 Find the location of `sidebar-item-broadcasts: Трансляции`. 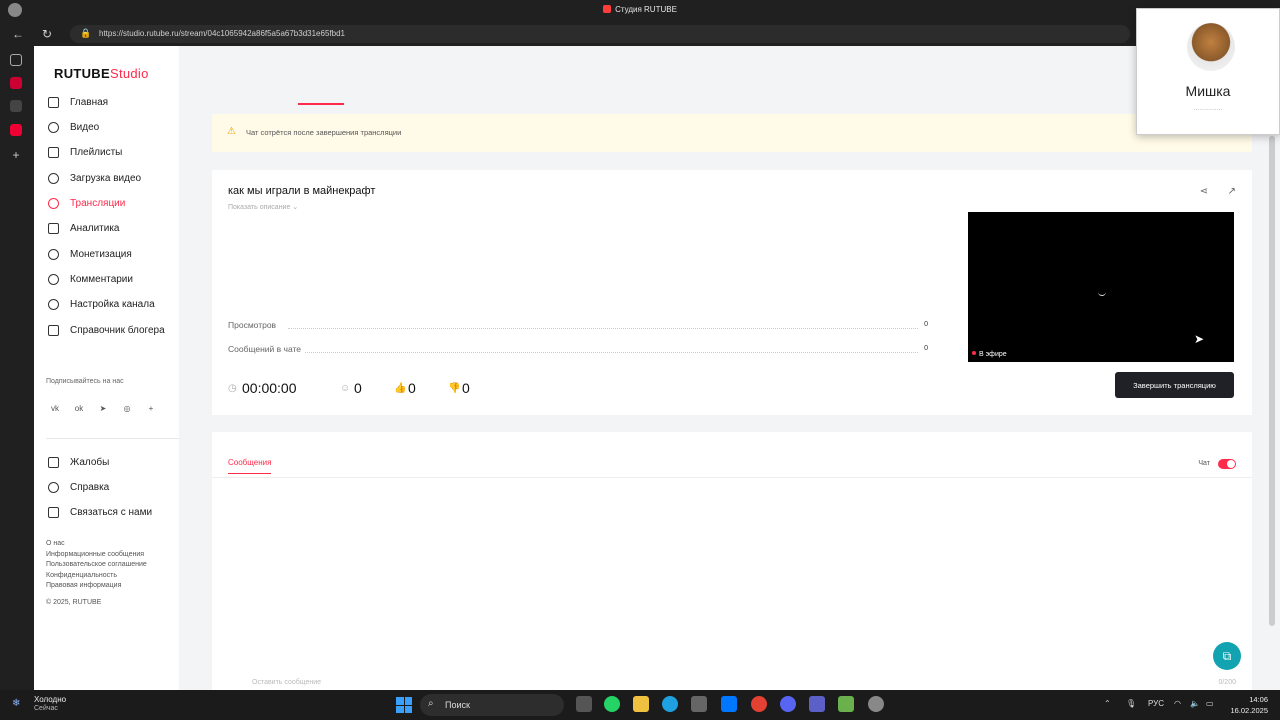

sidebar-item-broadcasts: Трансляции is located at coordinates (111, 205).